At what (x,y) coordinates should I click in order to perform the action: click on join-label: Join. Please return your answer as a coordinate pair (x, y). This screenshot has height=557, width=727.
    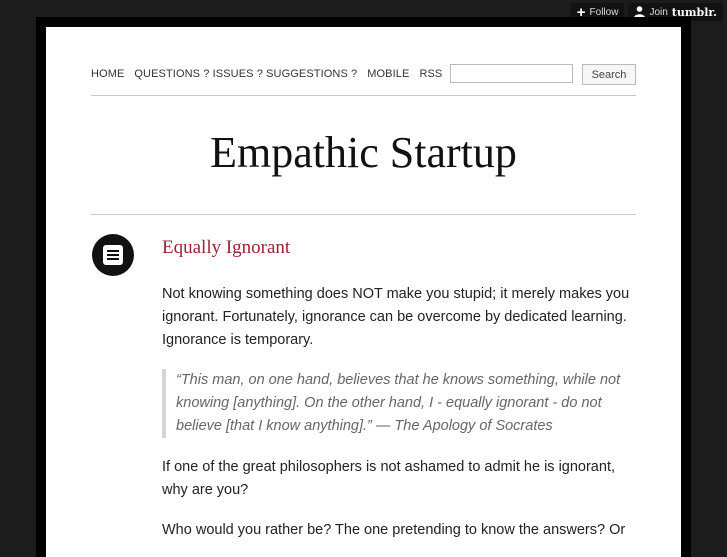
    Looking at the image, I should click on (658, 12).